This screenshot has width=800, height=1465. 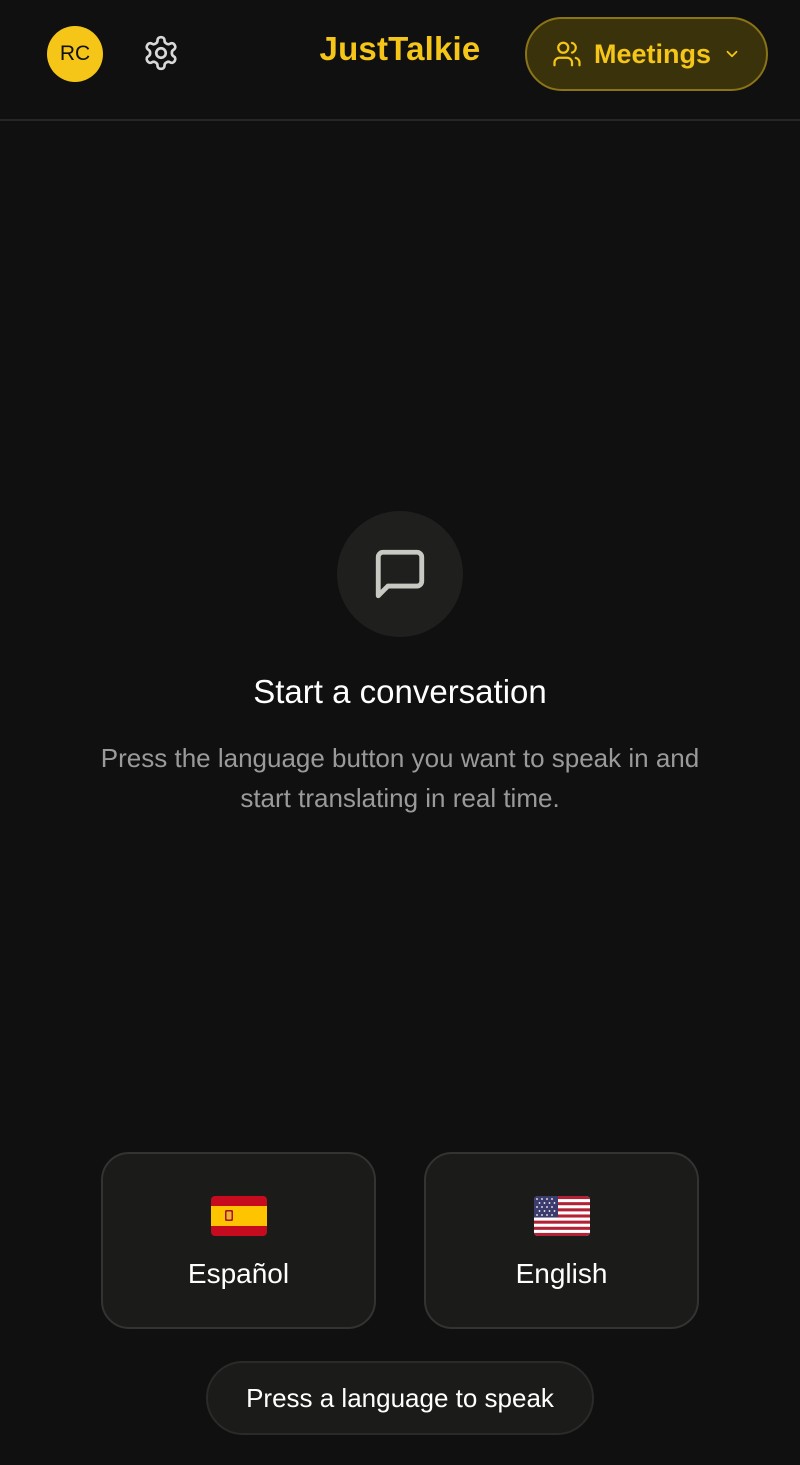 I want to click on us-flag-icon, so click(x=562, y=1216).